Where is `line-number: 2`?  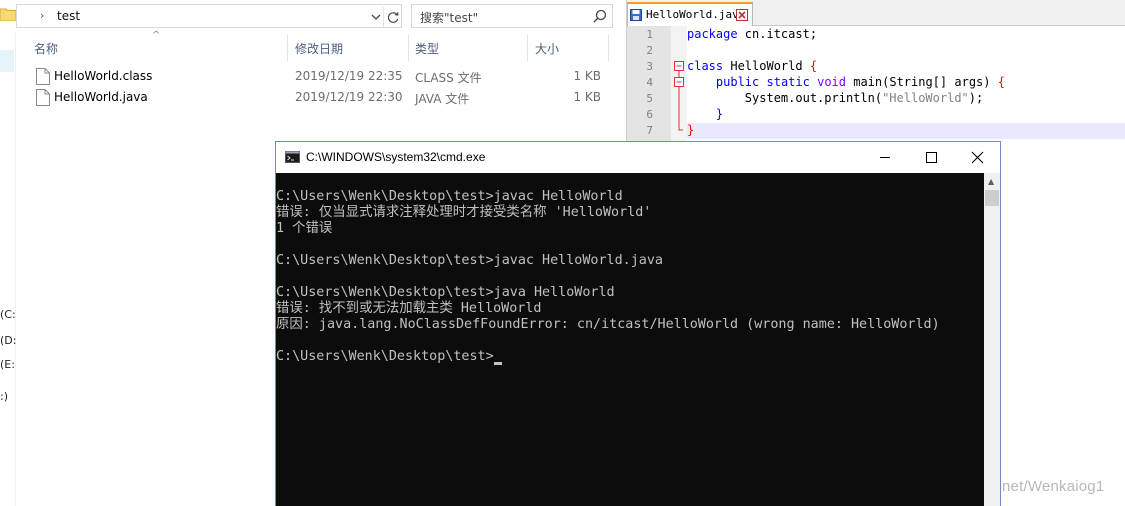
line-number: 2 is located at coordinates (649, 50).